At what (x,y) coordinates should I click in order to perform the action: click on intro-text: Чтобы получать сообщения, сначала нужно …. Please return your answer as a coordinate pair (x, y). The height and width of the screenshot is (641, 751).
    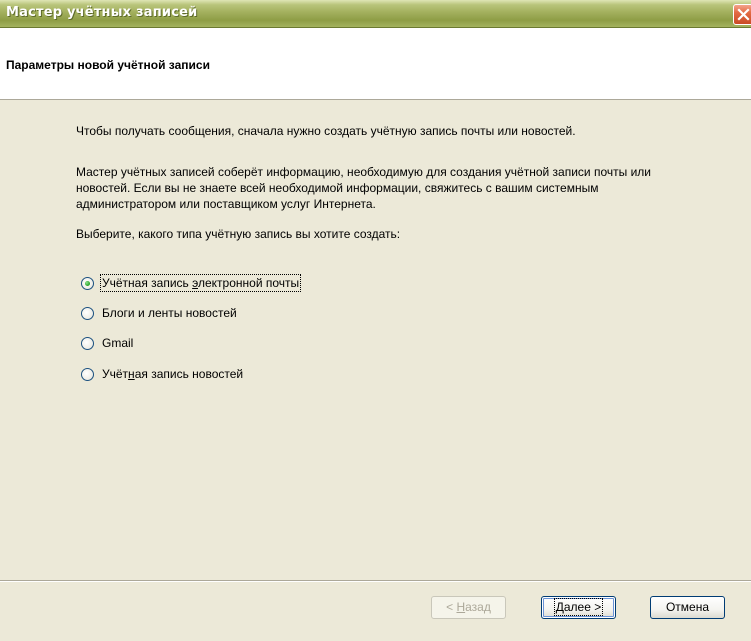
    Looking at the image, I should click on (326, 131).